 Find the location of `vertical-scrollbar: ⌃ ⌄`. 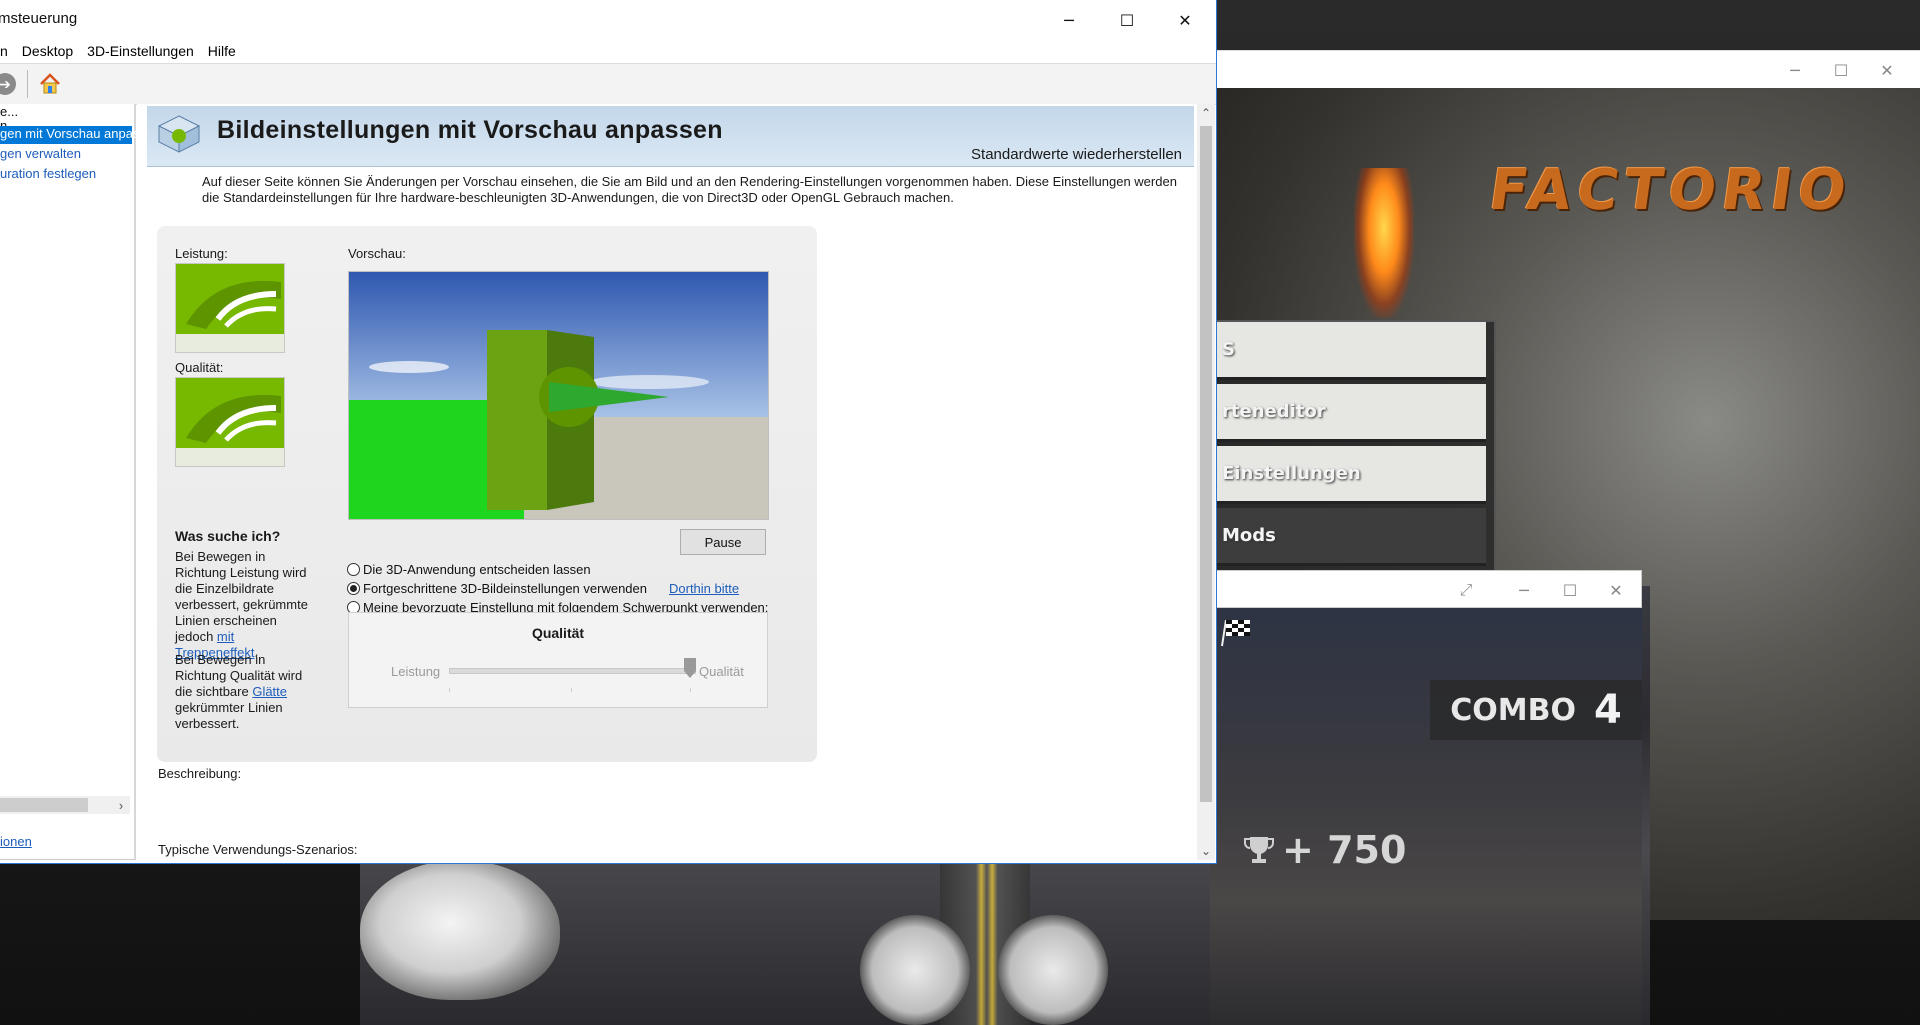

vertical-scrollbar: ⌃ ⌄ is located at coordinates (1206, 482).